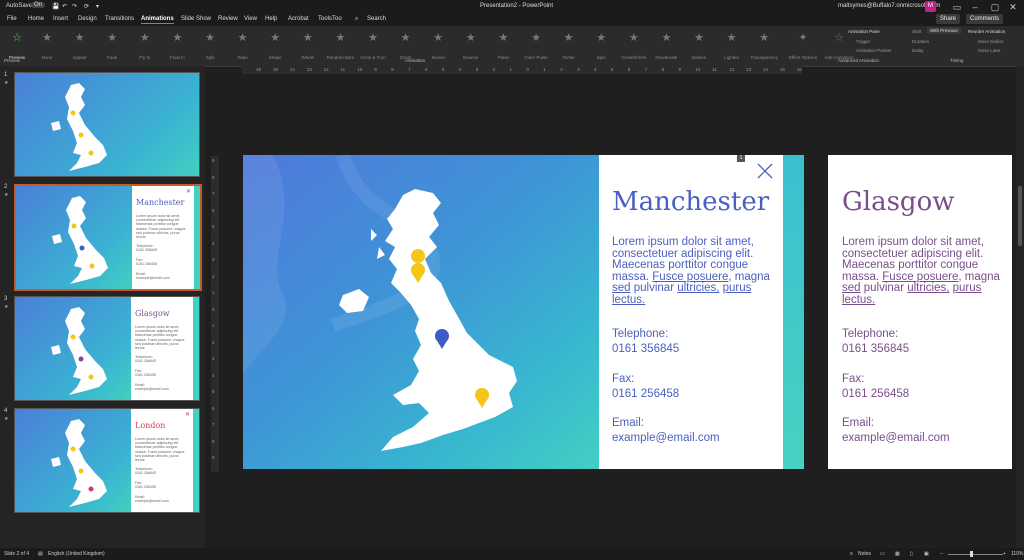  I want to click on animation-pane-button: Animation Pane, so click(864, 31).